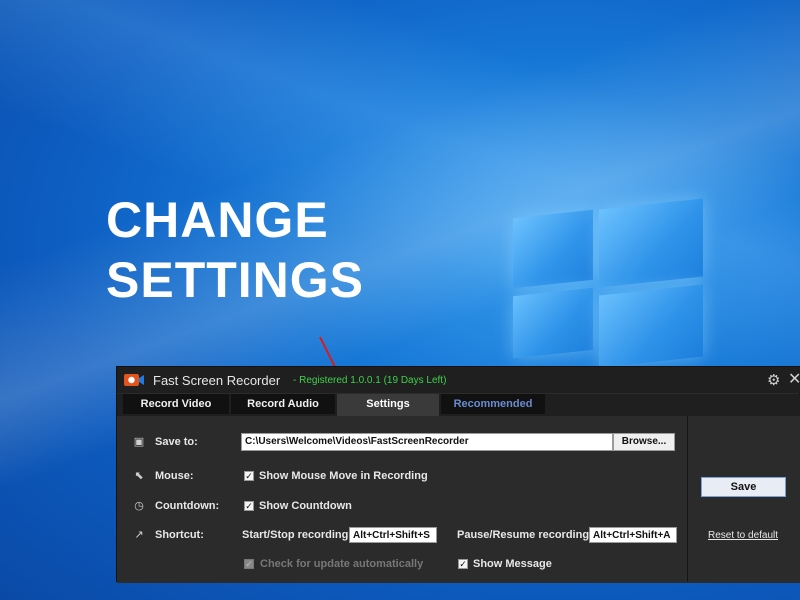 The height and width of the screenshot is (600, 800). I want to click on countdown-checkbox: ✓, so click(249, 506).